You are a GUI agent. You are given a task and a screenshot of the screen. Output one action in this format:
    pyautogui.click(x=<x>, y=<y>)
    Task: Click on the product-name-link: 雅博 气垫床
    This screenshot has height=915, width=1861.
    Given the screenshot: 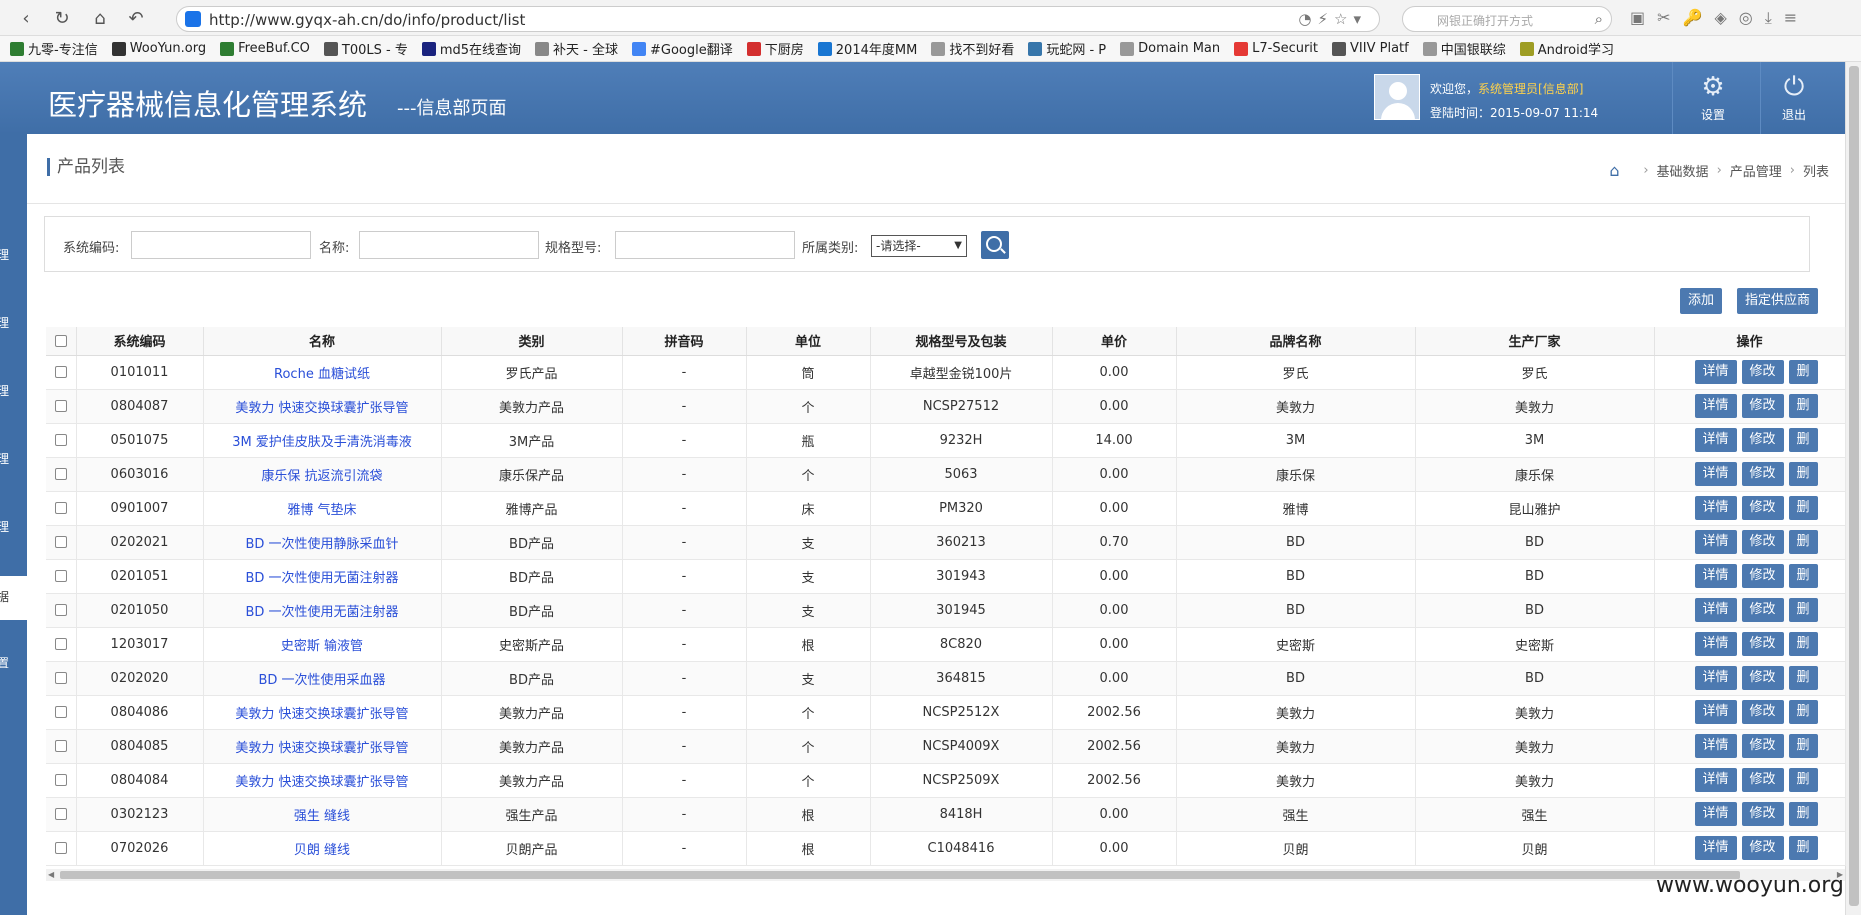 What is the action you would take?
    pyautogui.click(x=321, y=510)
    